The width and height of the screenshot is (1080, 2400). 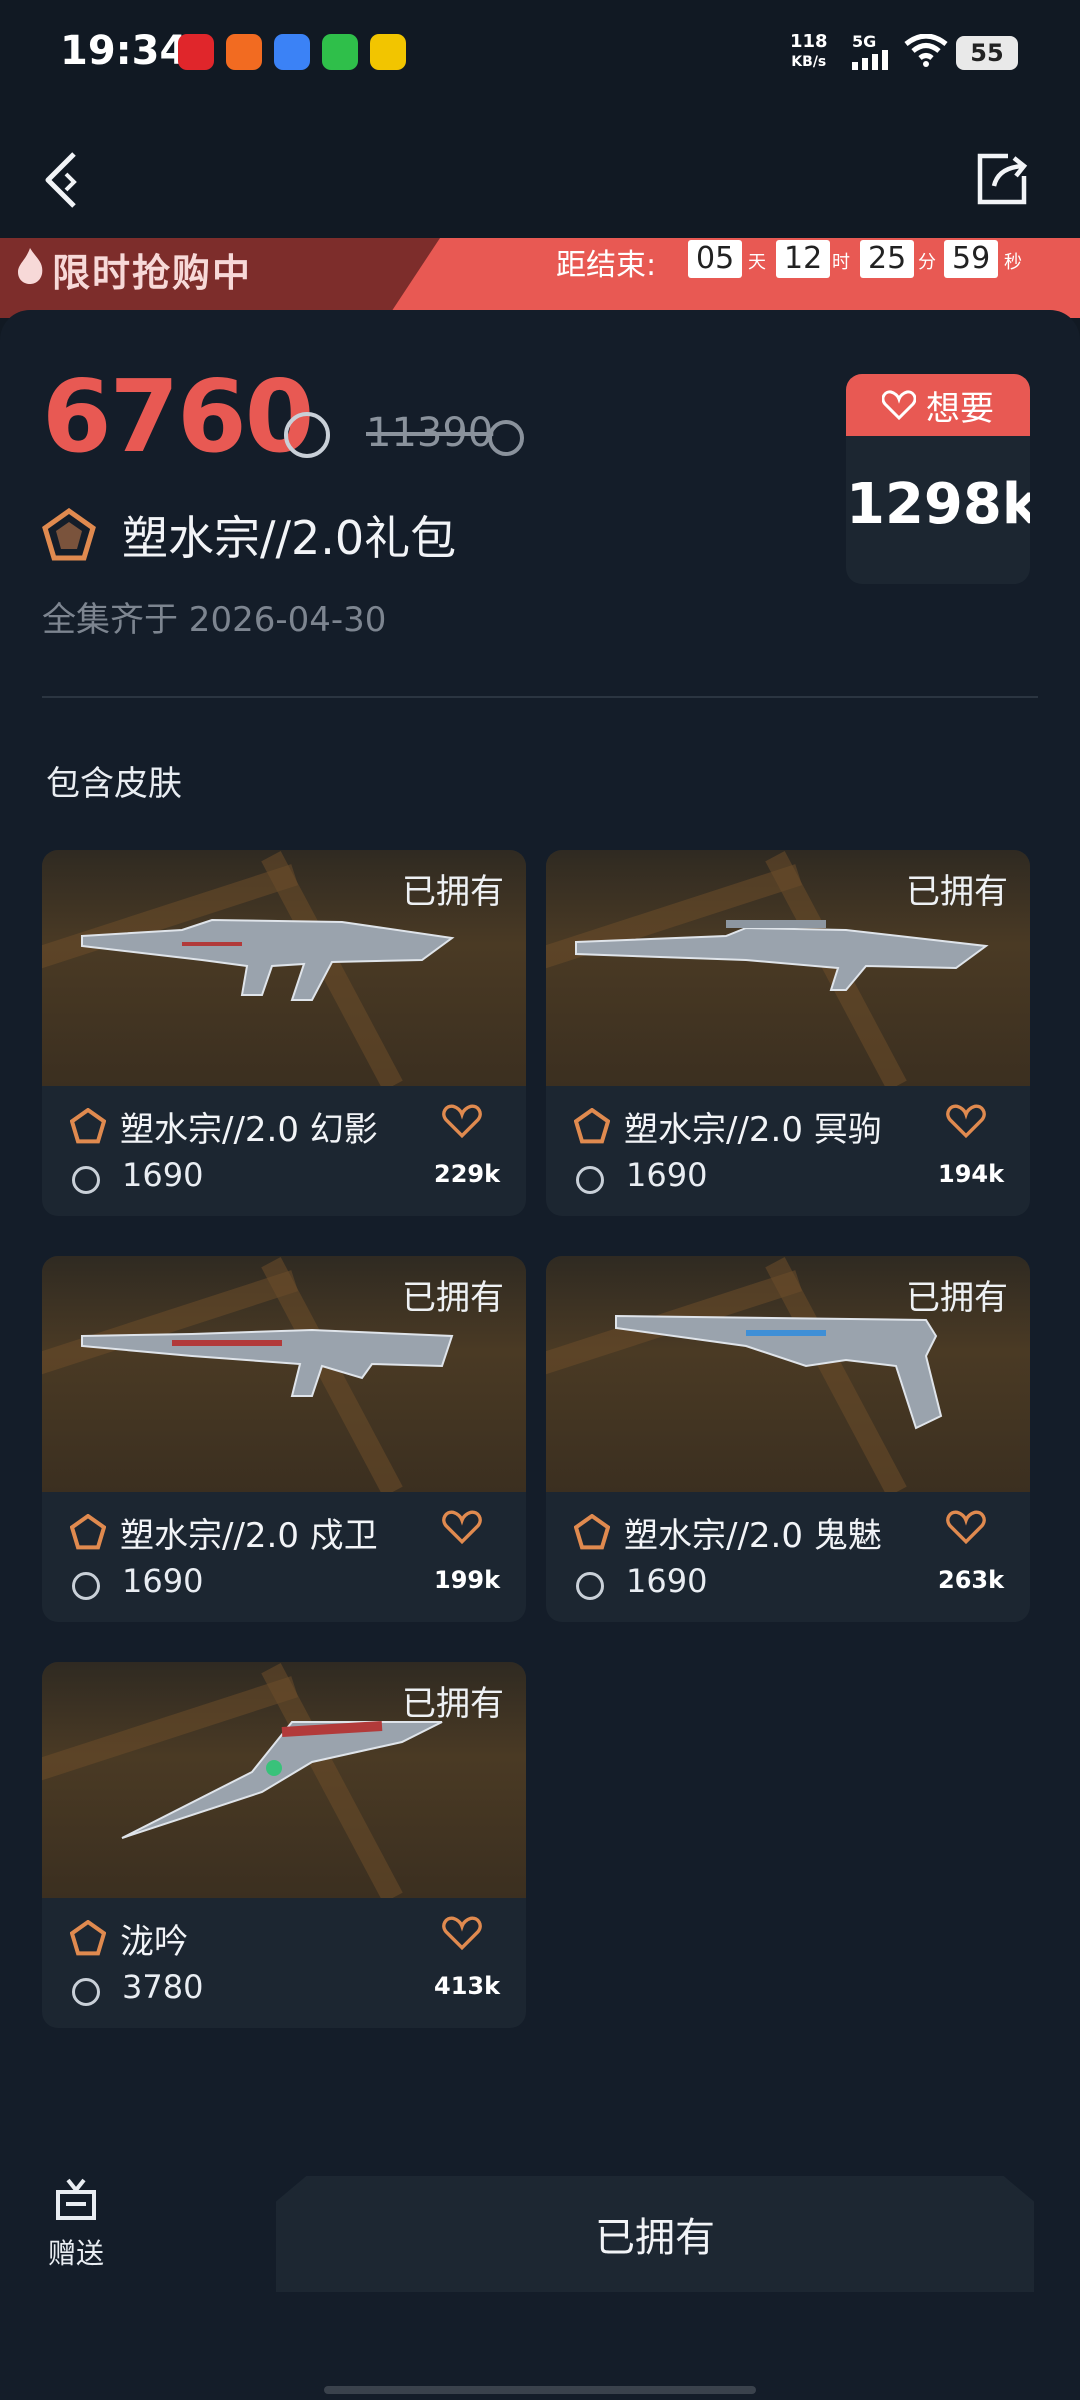 I want to click on notification-icons, so click(x=292, y=52).